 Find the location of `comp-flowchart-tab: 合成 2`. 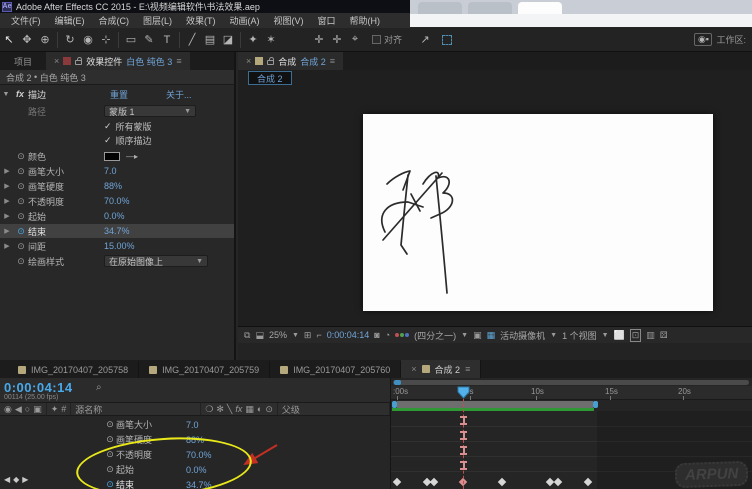

comp-flowchart-tab: 合成 2 is located at coordinates (270, 78).